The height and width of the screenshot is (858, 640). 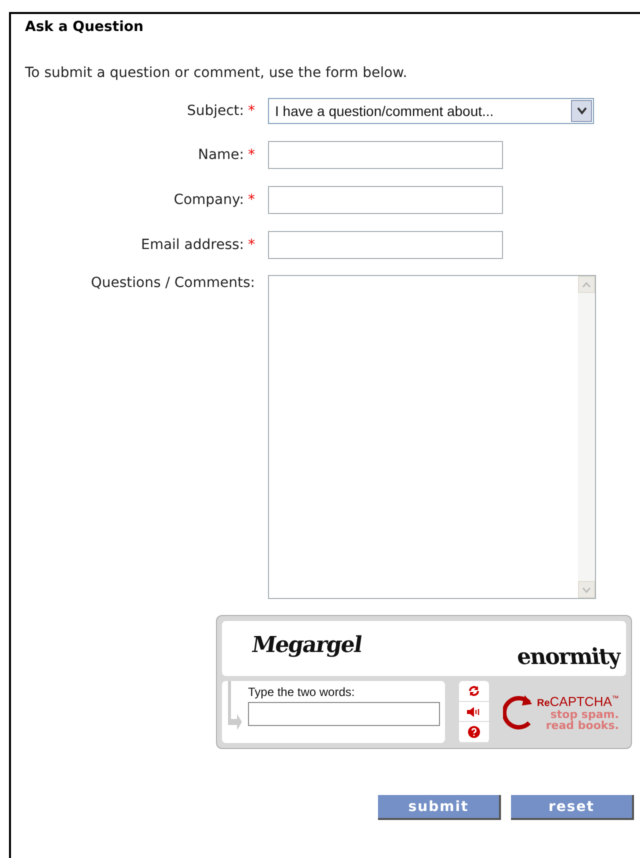 What do you see at coordinates (235, 706) in the screenshot?
I see `arrow-icon` at bounding box center [235, 706].